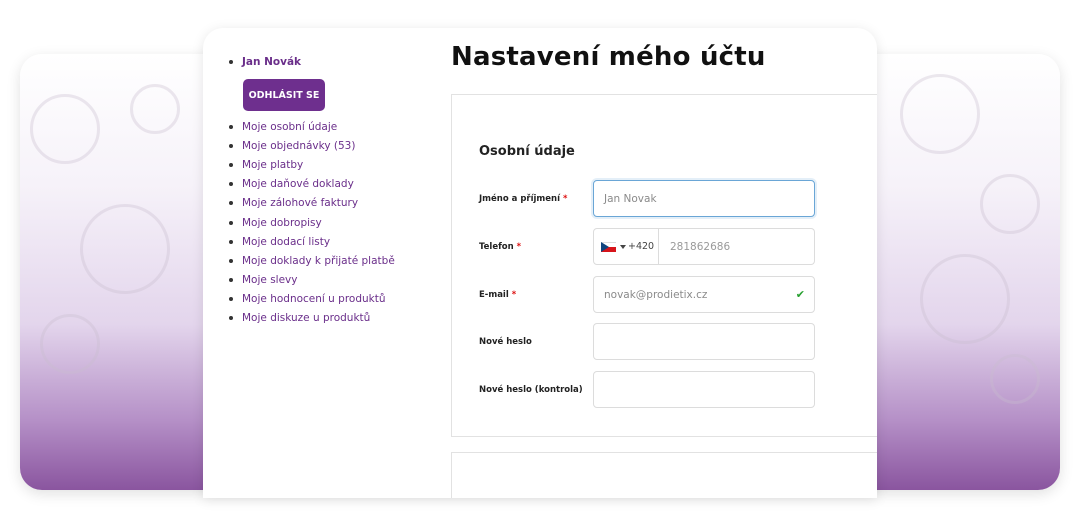  Describe the element at coordinates (531, 389) in the screenshot. I see `new-password-confirm-label: Nové heslo (kontrola)` at that location.